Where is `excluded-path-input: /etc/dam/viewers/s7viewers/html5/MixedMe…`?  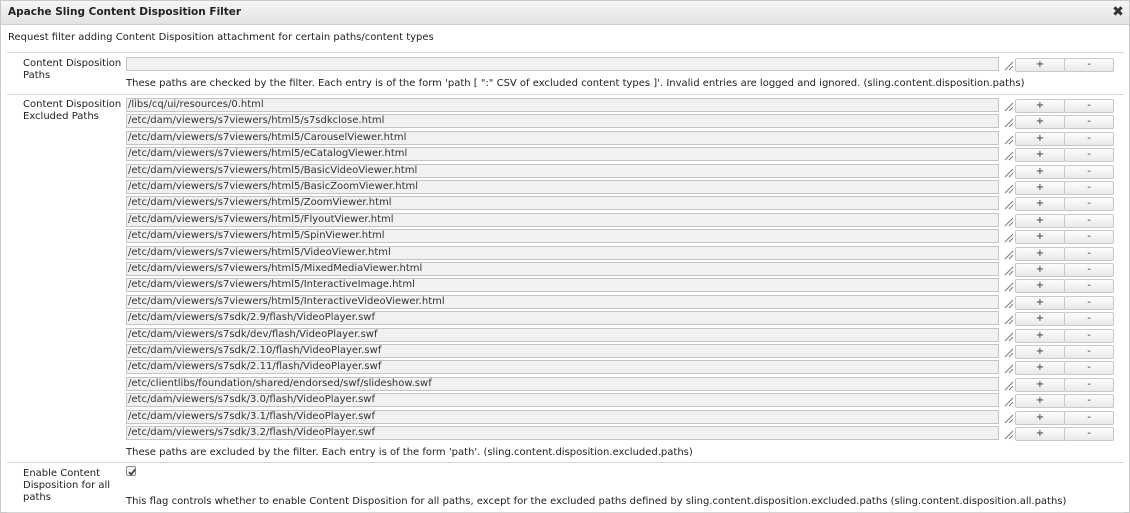
excluded-path-input: /etc/dam/viewers/s7viewers/html5/MixedMe… is located at coordinates (562, 269).